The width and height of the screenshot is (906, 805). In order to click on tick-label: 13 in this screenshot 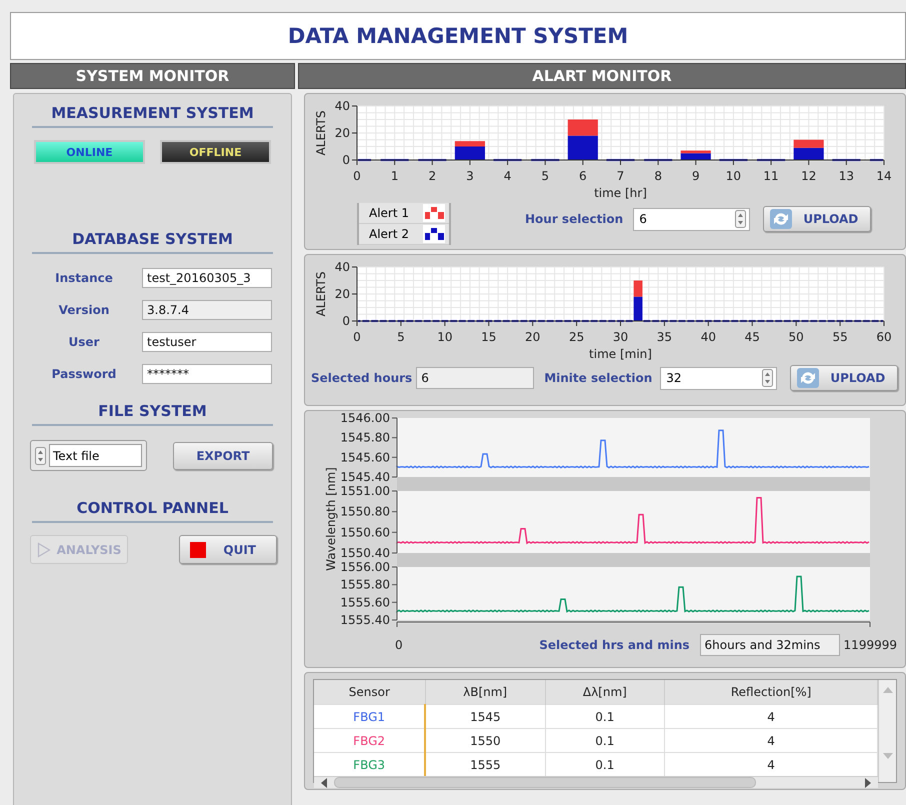, I will do `click(846, 176)`.